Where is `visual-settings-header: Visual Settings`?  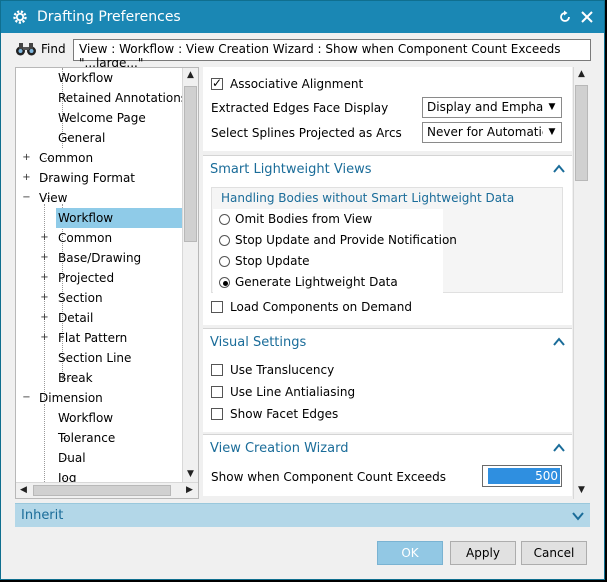
visual-settings-header: Visual Settings is located at coordinates (387, 342).